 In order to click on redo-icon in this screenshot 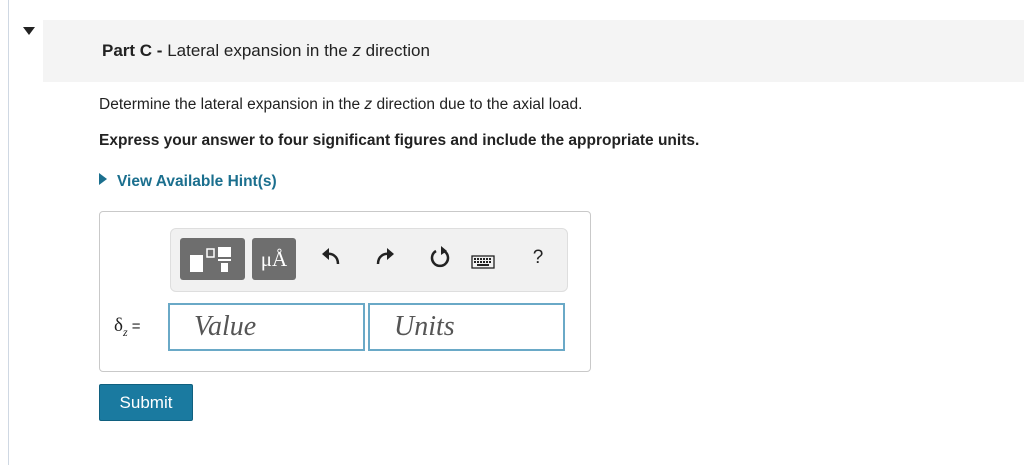, I will do `click(385, 261)`.